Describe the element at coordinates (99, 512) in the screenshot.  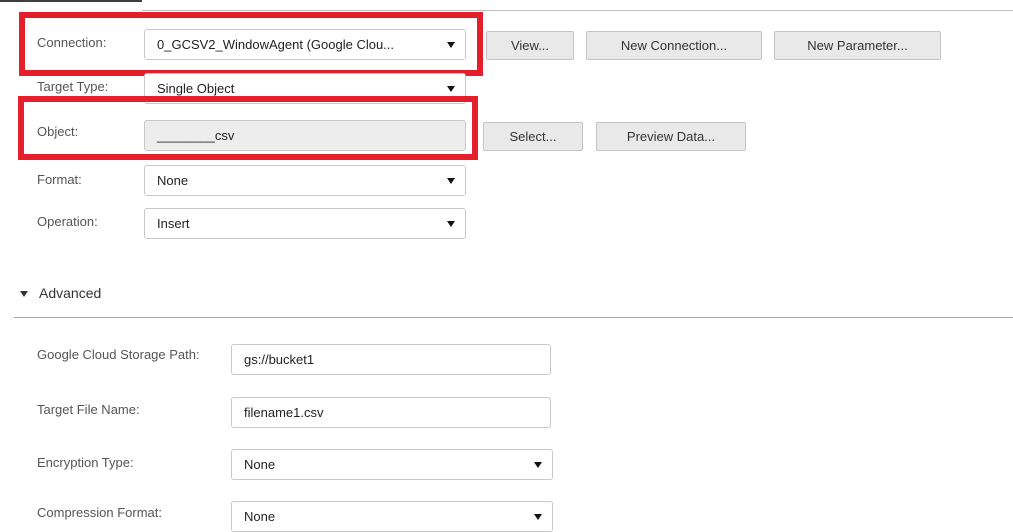
I see `compression-format-label: Compression Format:` at that location.